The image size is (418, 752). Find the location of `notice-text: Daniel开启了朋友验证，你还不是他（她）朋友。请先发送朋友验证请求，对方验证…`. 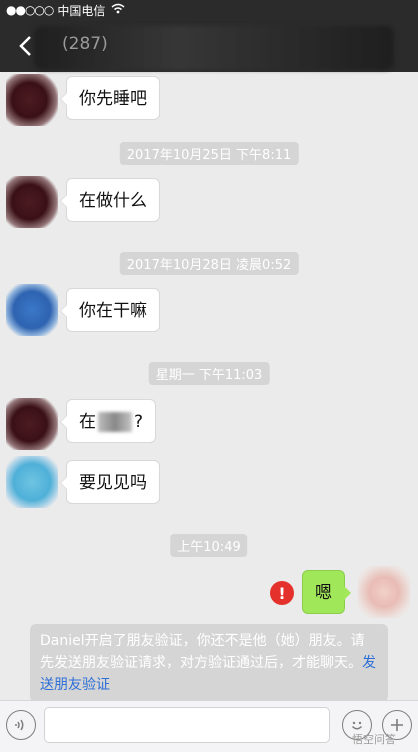

notice-text: Daniel开启了朋友验证，你还不是他（她）朋友。请先发送朋友验证请求，对方验证… is located at coordinates (202, 652).